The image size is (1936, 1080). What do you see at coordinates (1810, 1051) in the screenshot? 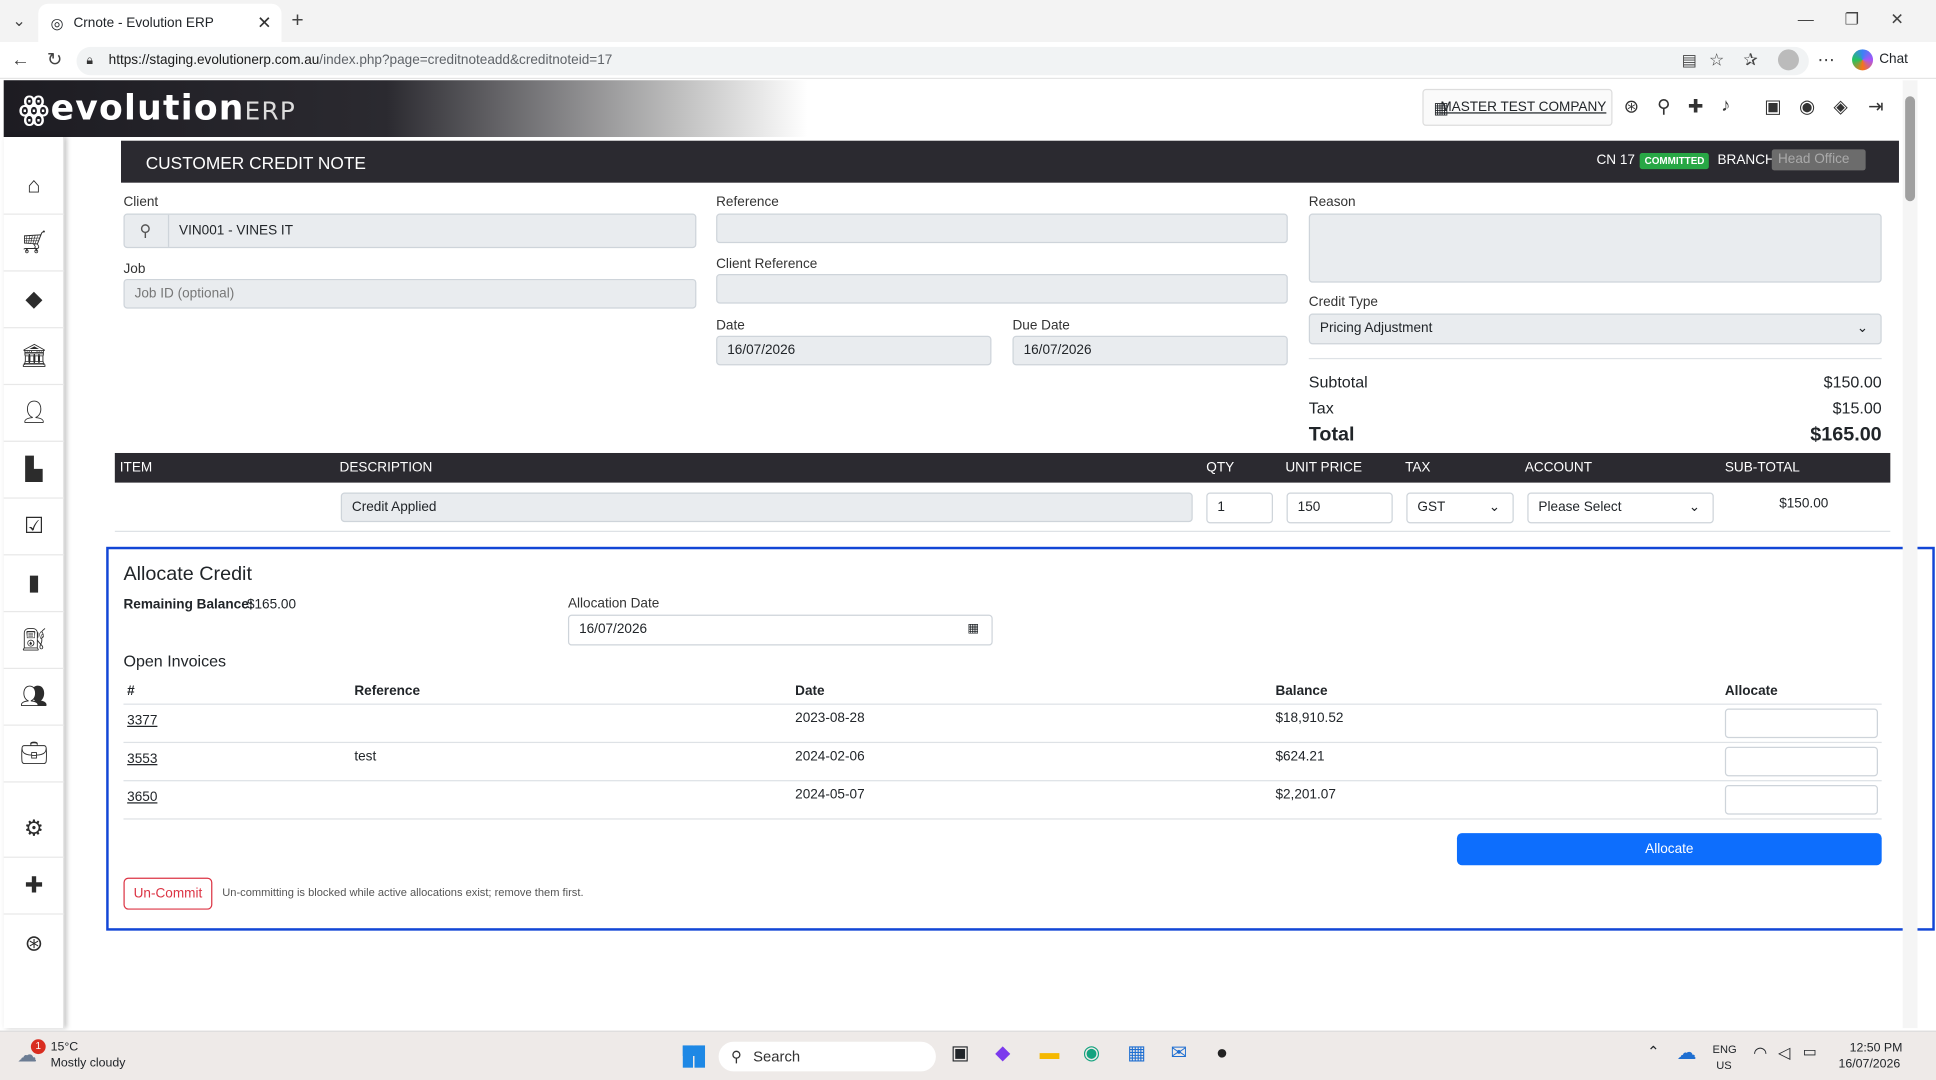
I see `battery-icon: ▭` at bounding box center [1810, 1051].